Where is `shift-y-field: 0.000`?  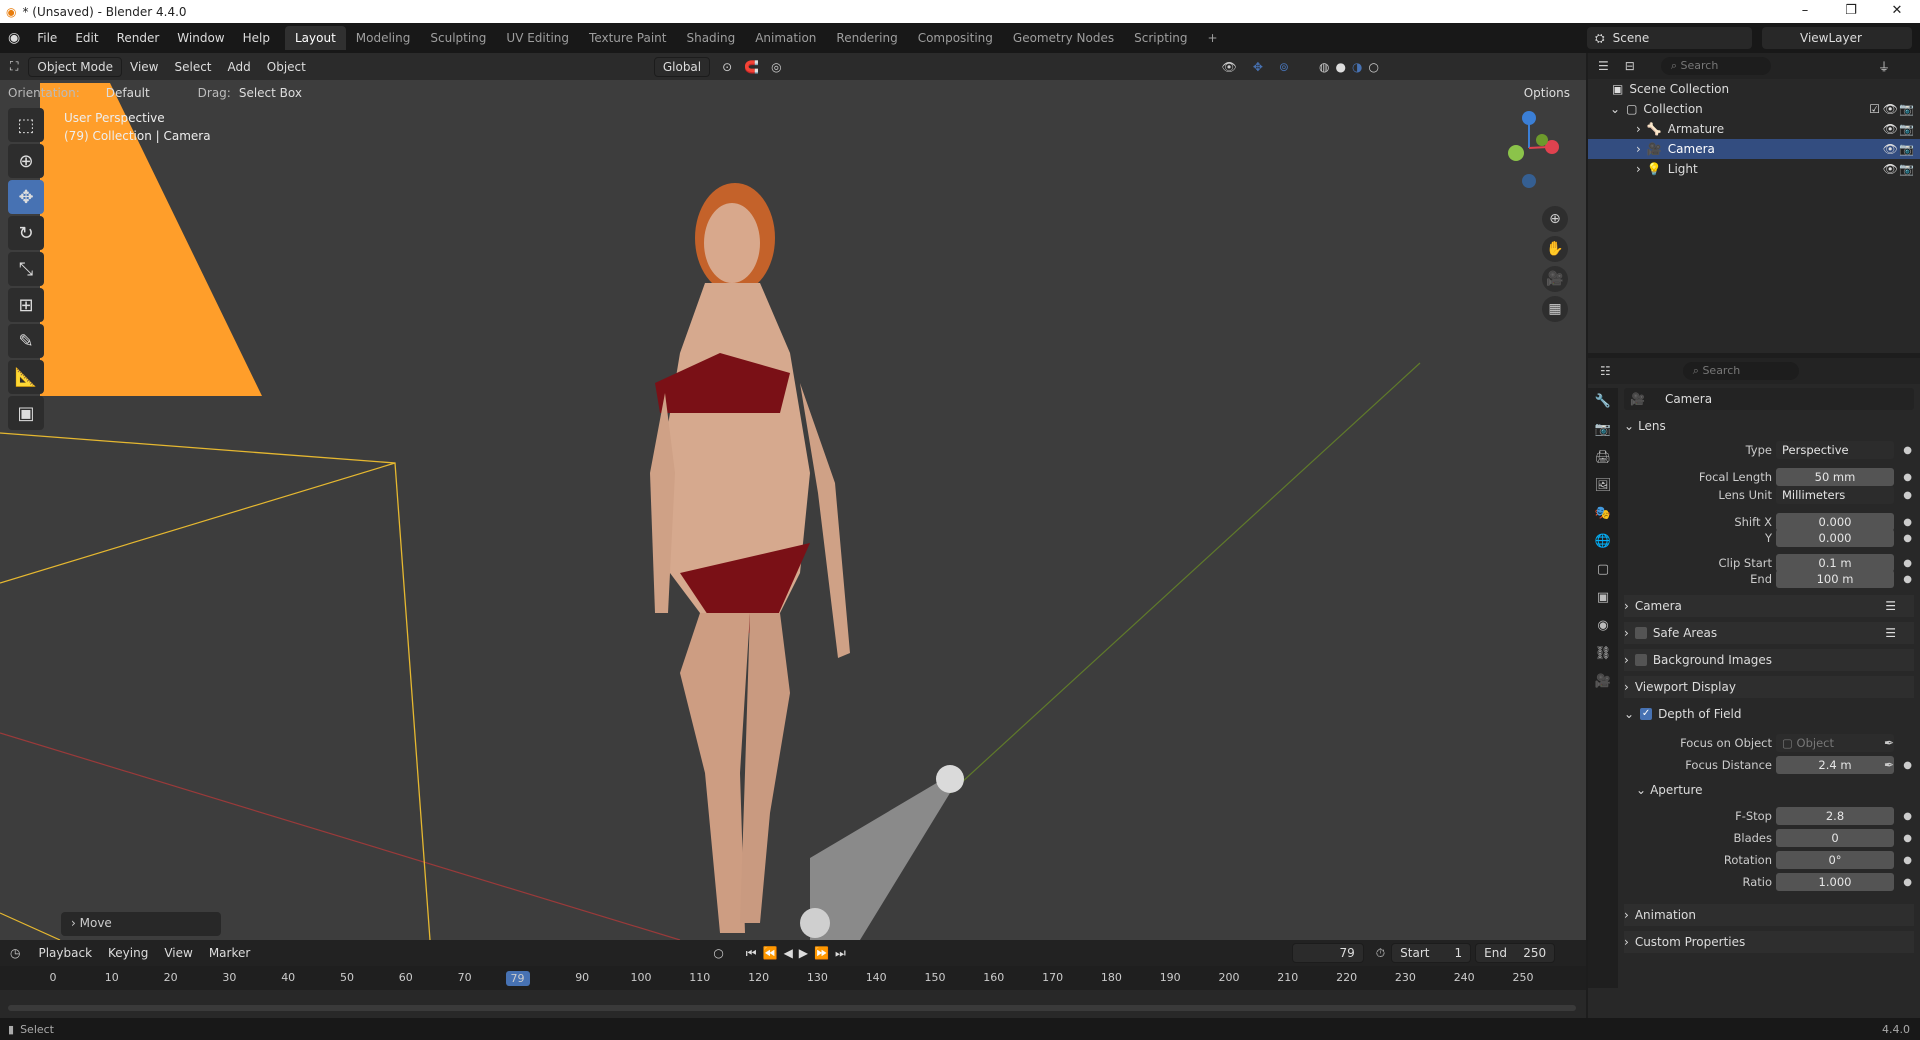 shift-y-field: 0.000 is located at coordinates (1835, 538).